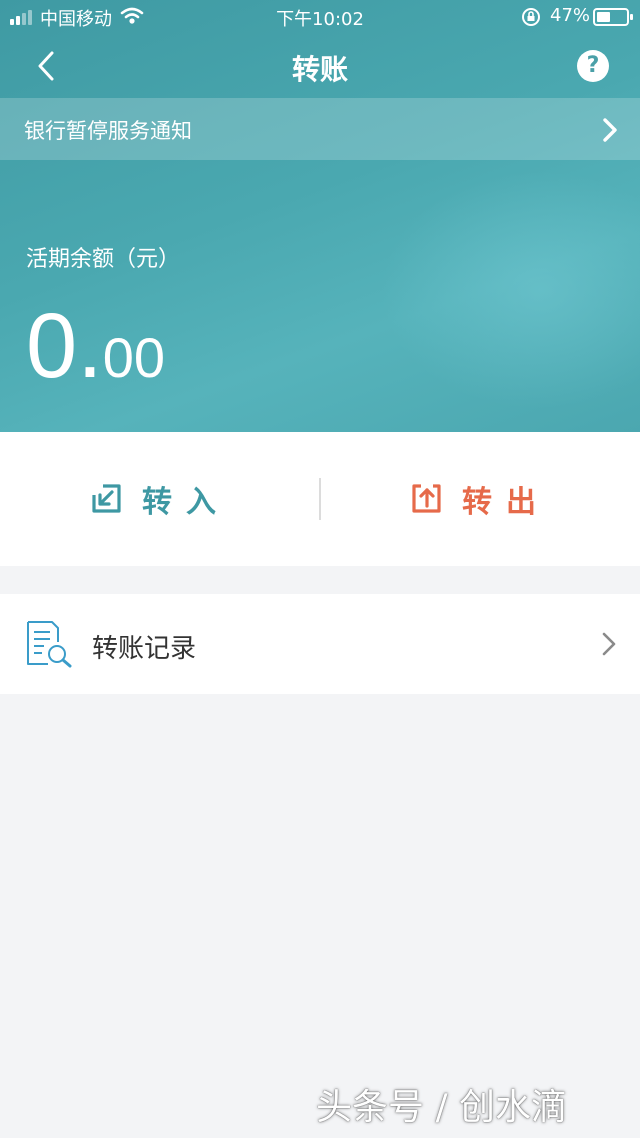  I want to click on balance-decimal: 00, so click(134, 357).